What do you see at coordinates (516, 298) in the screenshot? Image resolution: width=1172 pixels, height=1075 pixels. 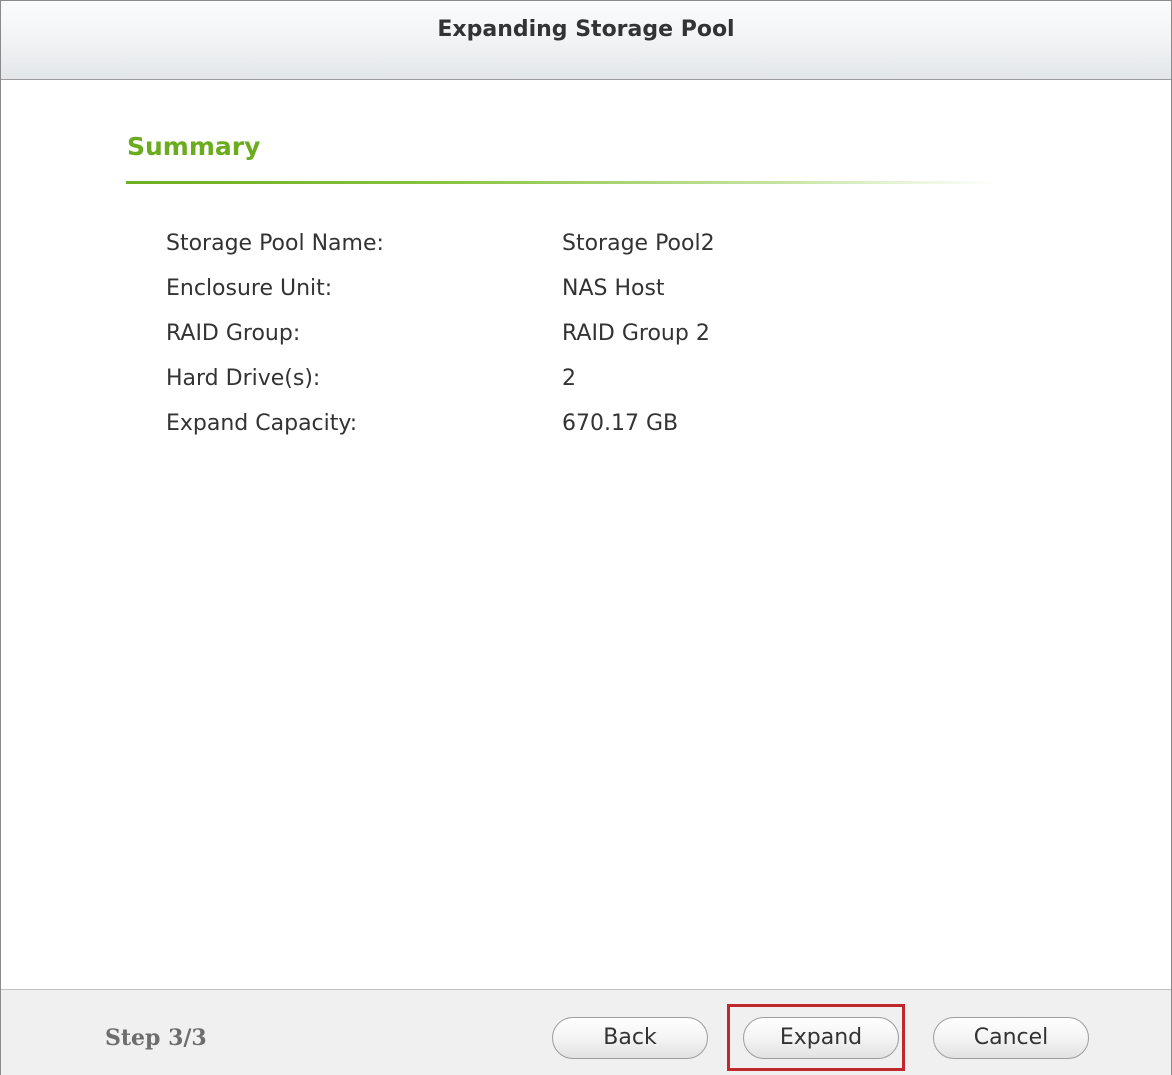 I see `summary-row-enclosure-unit: Enclosure Unit: NAS Host` at bounding box center [516, 298].